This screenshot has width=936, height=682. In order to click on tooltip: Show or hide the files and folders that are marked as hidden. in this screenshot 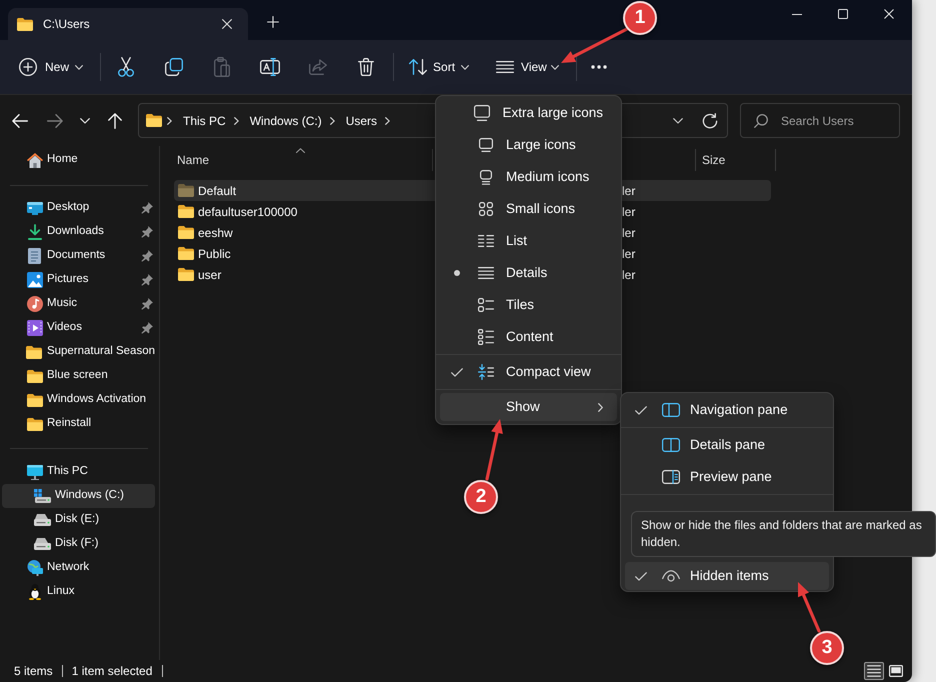, I will do `click(783, 534)`.